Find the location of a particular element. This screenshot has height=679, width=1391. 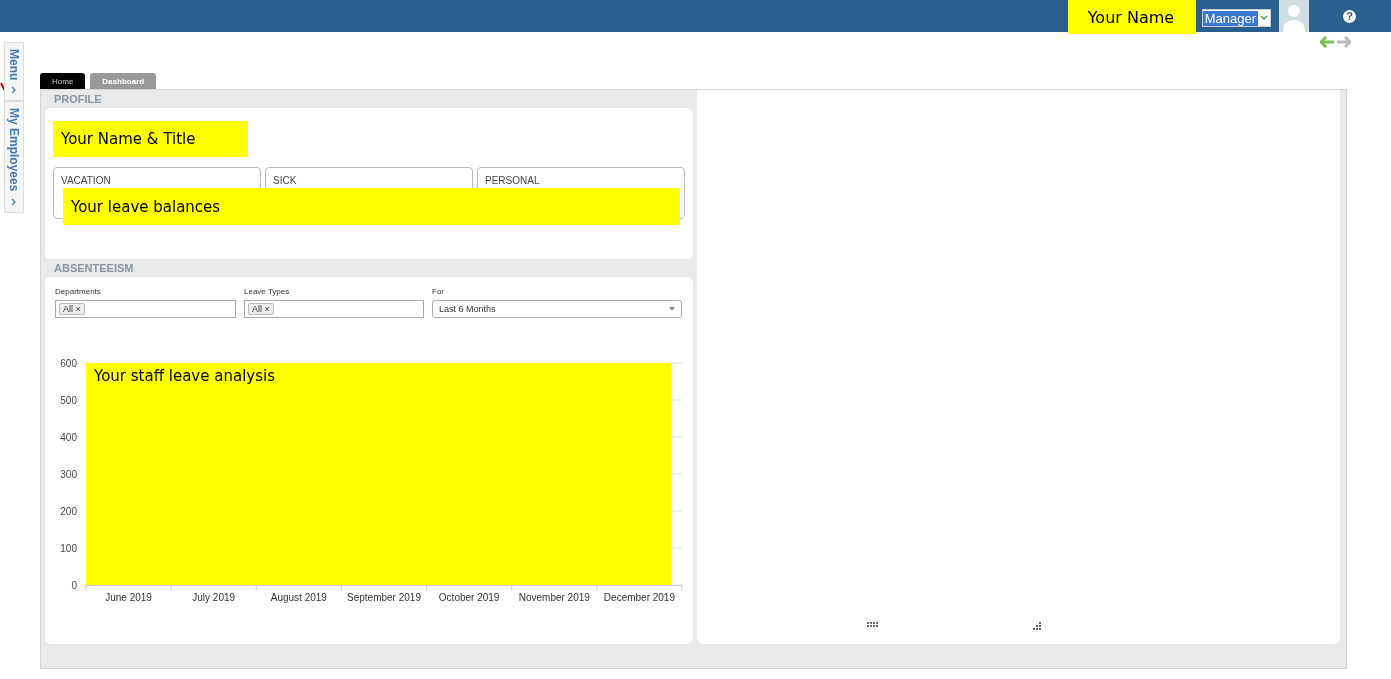

section-title: PROFILE is located at coordinates (78, 99).